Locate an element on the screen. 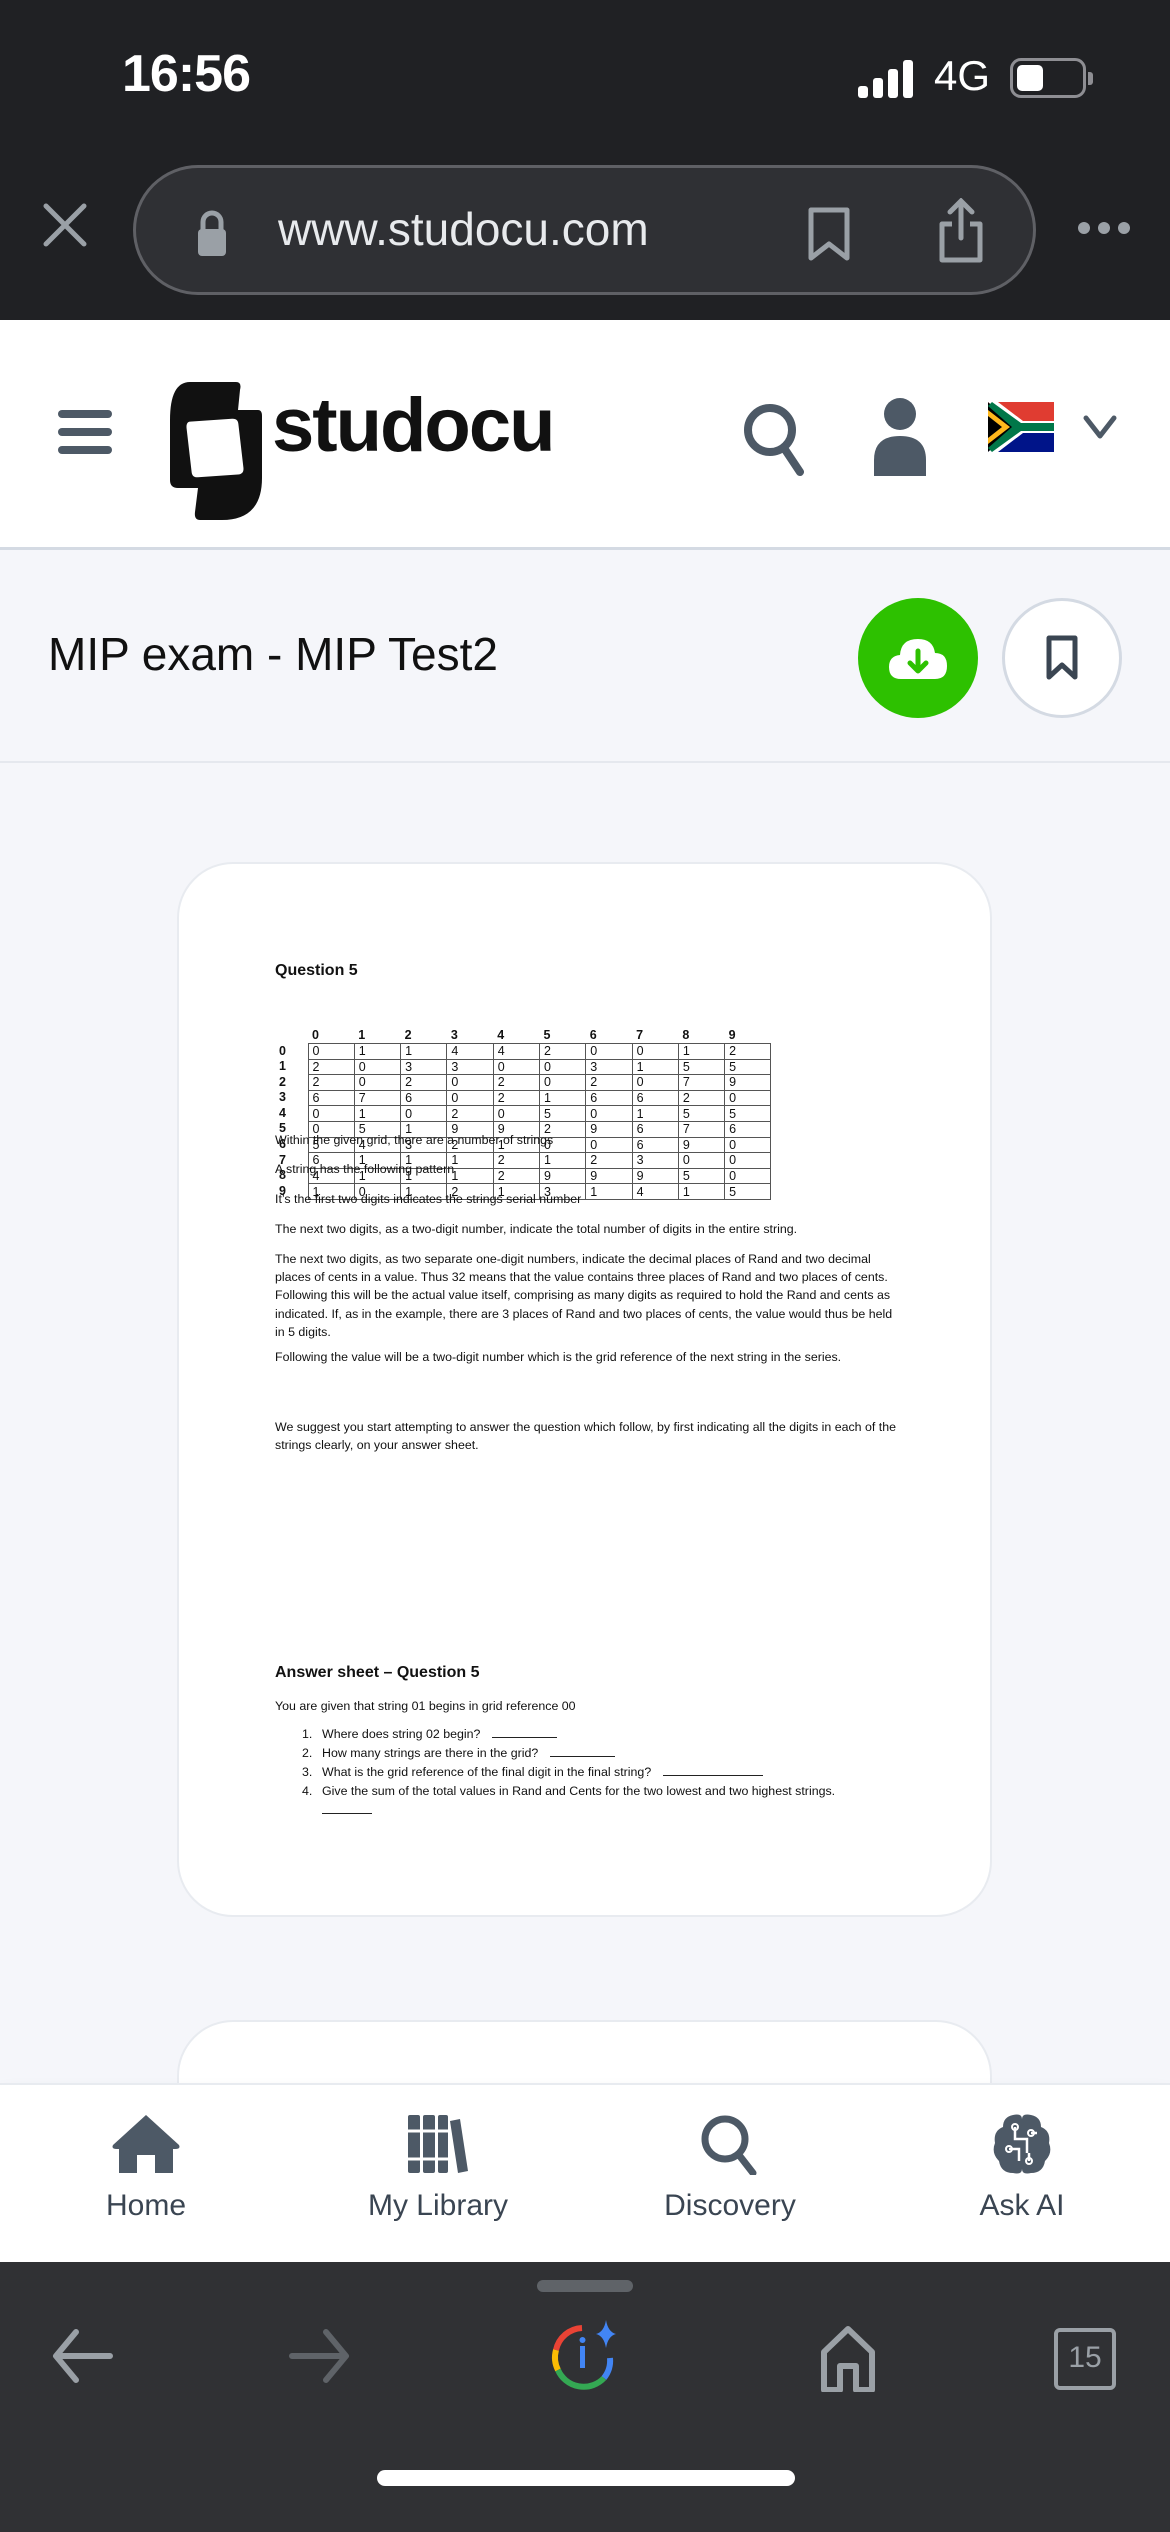 The width and height of the screenshot is (1170, 2532). grid-col-header: 7 is located at coordinates (640, 1035).